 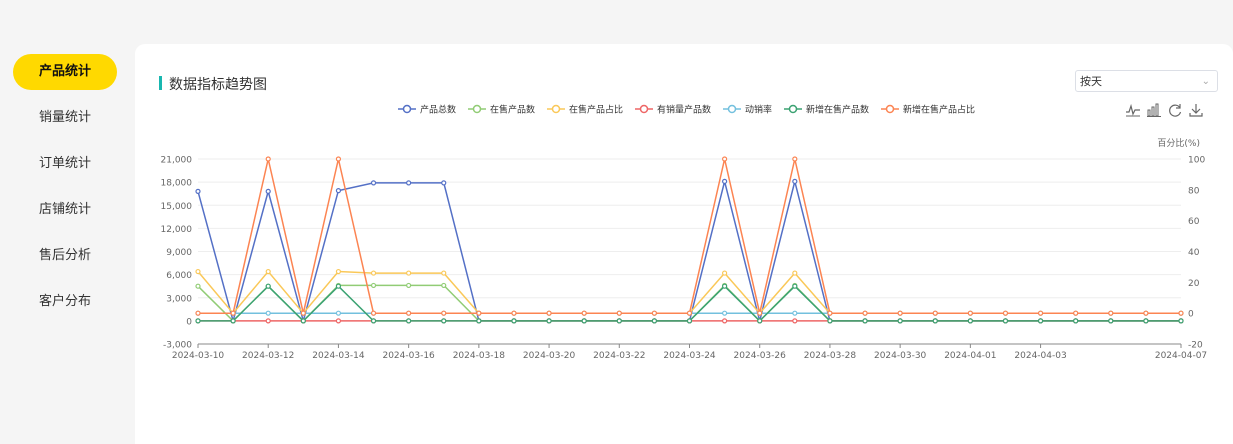 What do you see at coordinates (65, 210) in the screenshot?
I see `sidebar-item-store-stats: 店铺统计` at bounding box center [65, 210].